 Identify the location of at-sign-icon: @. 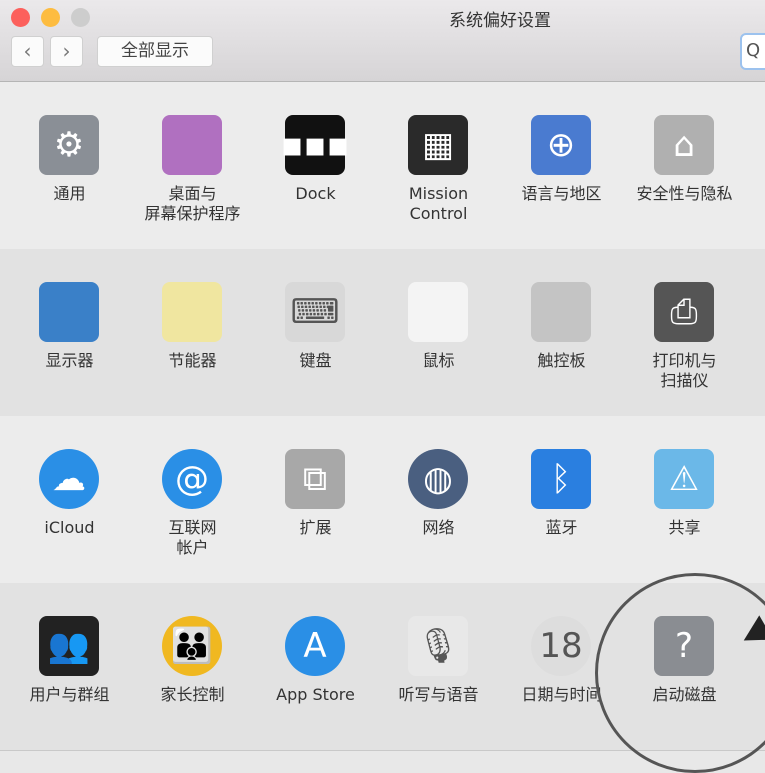
(192, 479).